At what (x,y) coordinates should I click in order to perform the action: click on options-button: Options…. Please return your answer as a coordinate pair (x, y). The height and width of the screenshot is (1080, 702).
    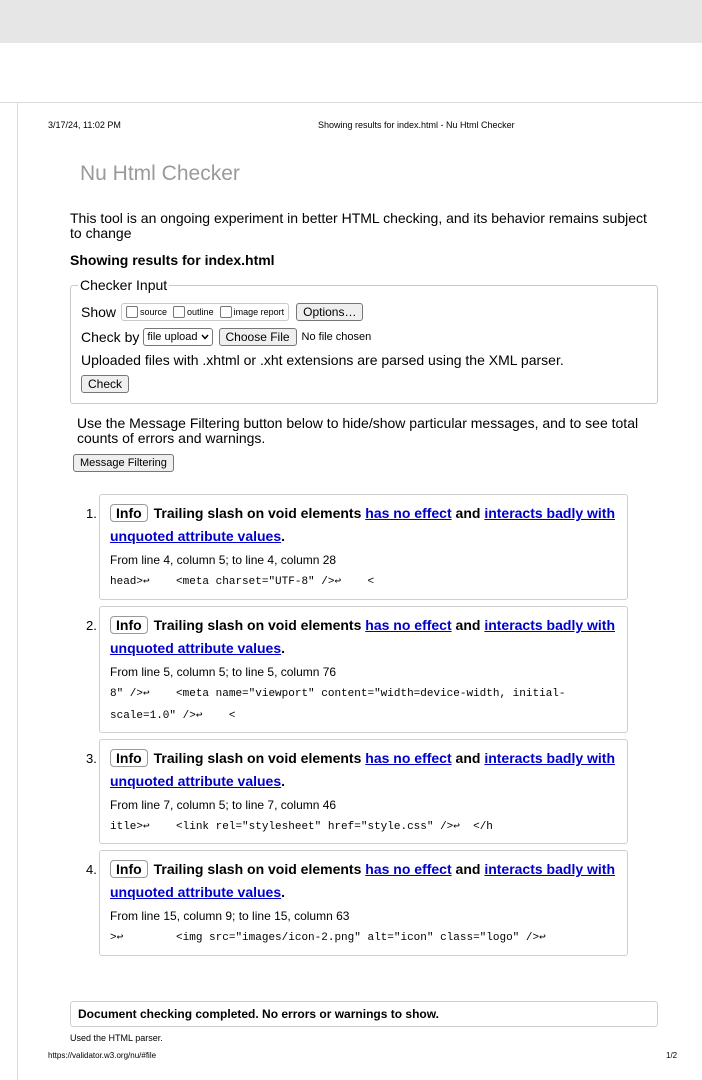
    Looking at the image, I should click on (330, 312).